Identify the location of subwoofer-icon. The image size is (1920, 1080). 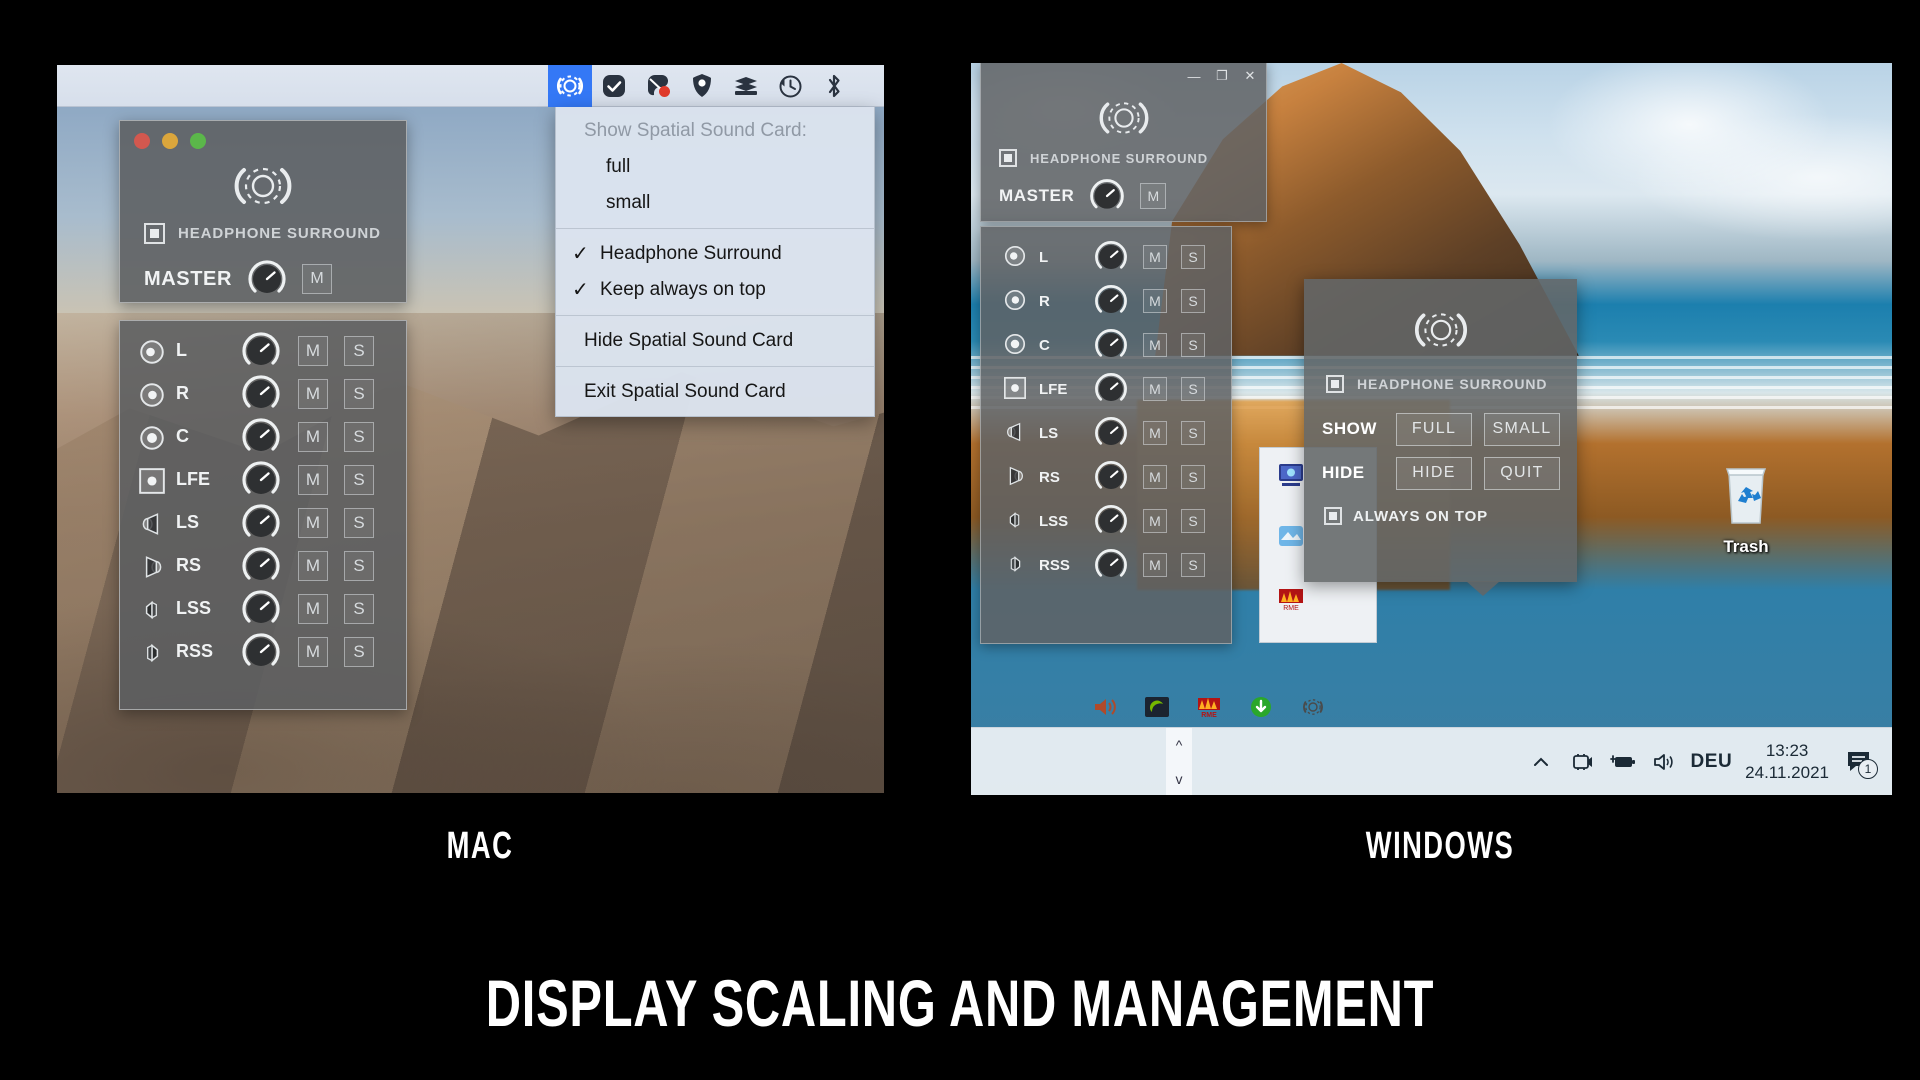
(1016, 389).